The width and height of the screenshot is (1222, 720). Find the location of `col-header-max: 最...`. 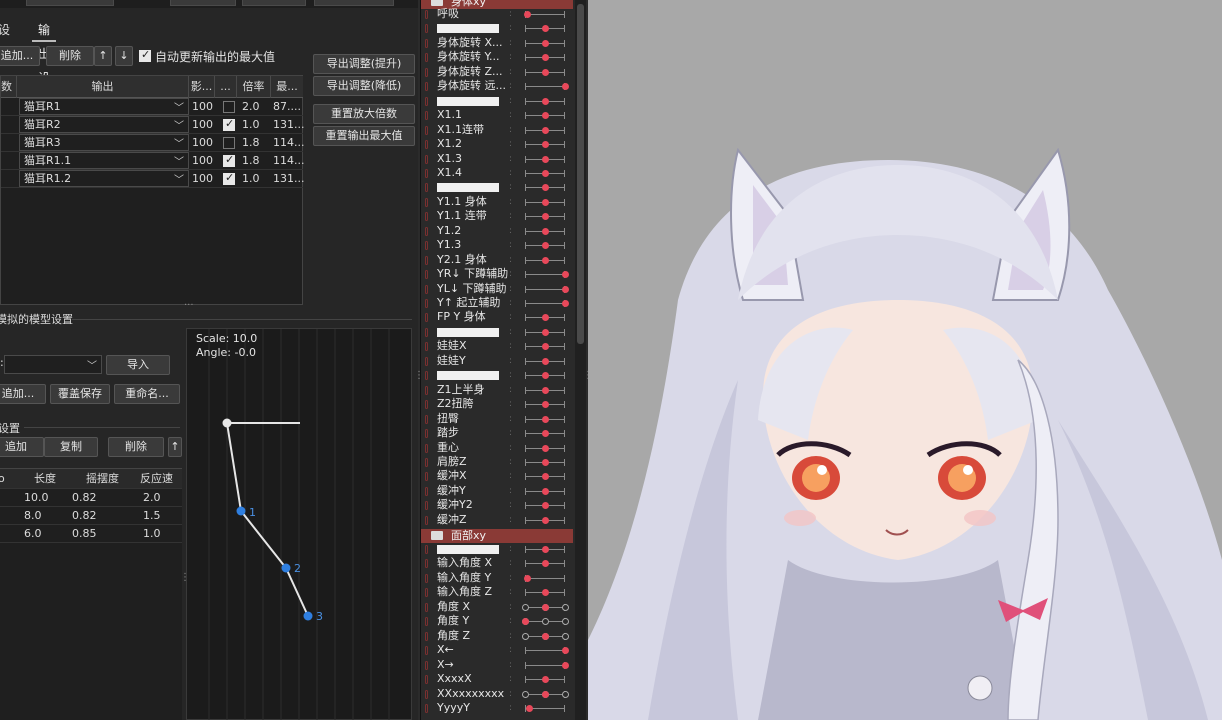

col-header-max: 最... is located at coordinates (287, 87).